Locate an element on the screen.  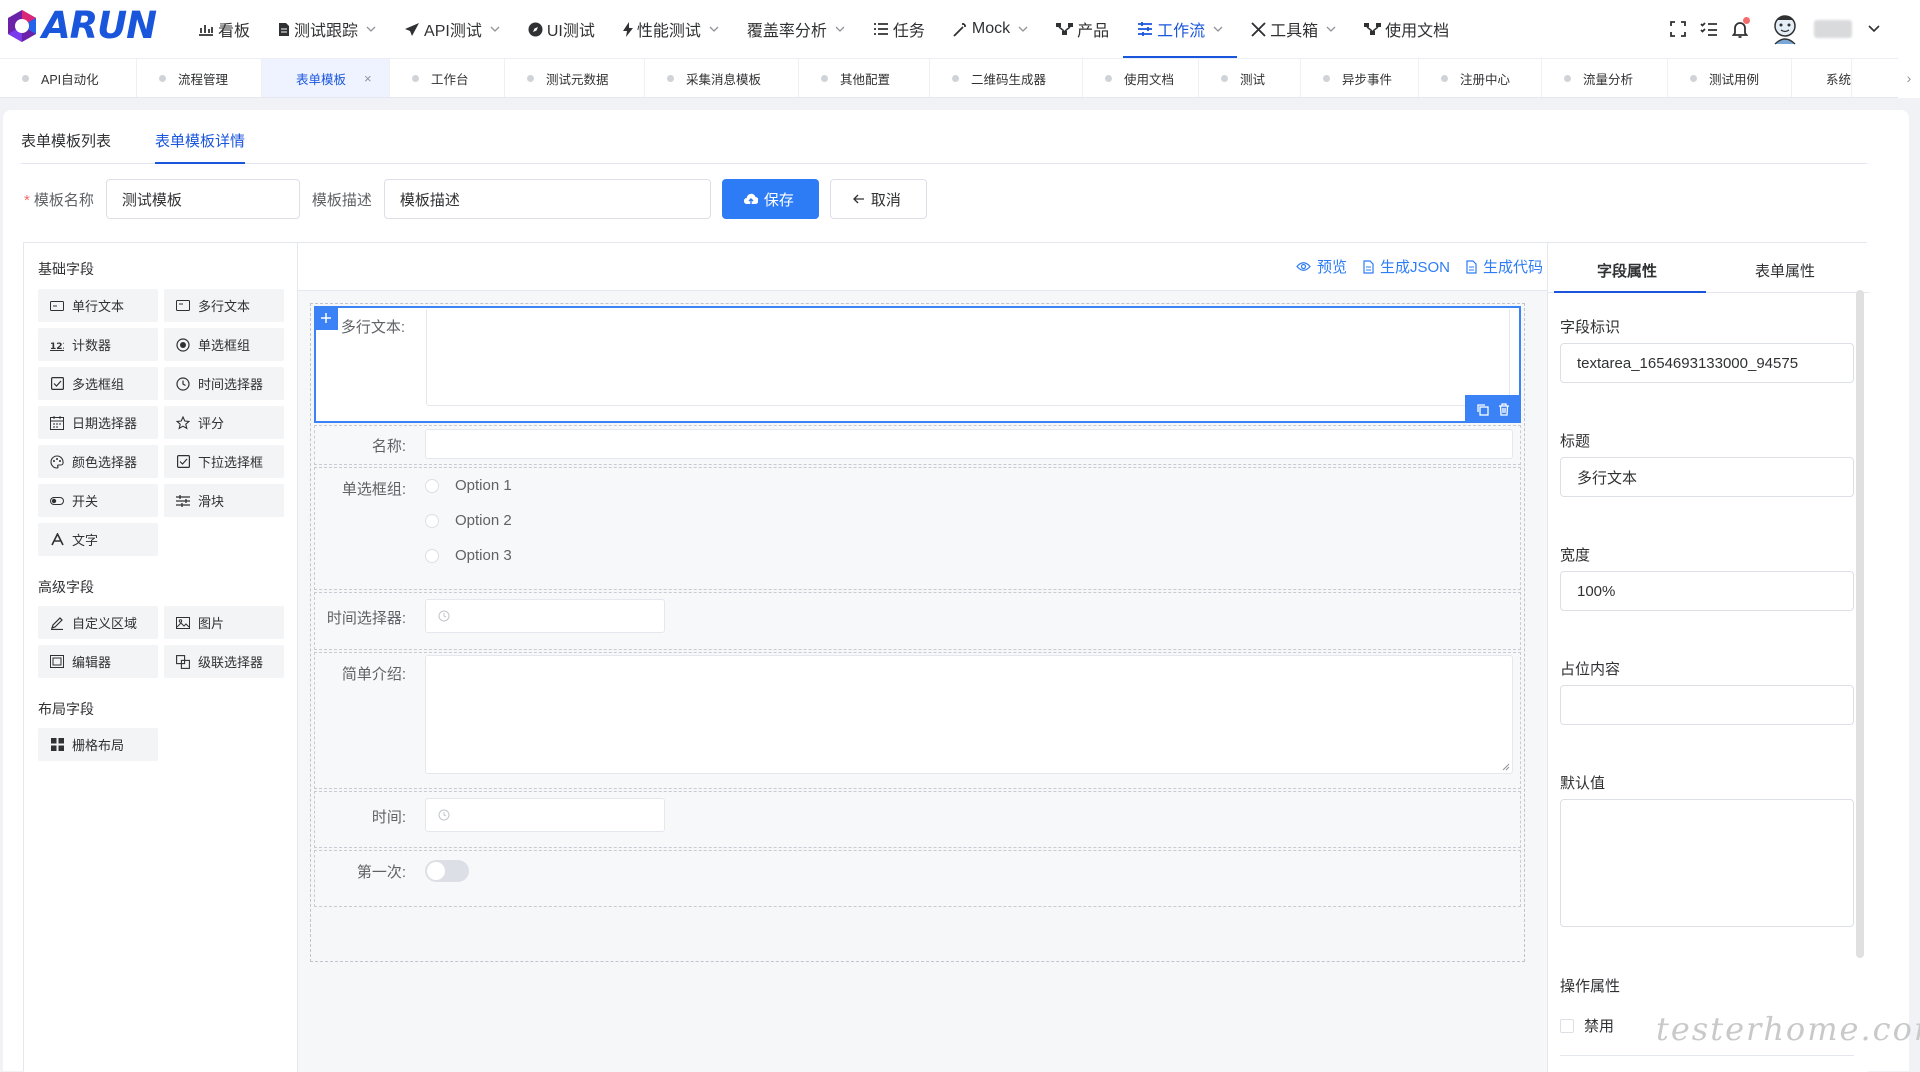
palette-field-basic_fields-8: 颜色选择器 is located at coordinates (98, 461).